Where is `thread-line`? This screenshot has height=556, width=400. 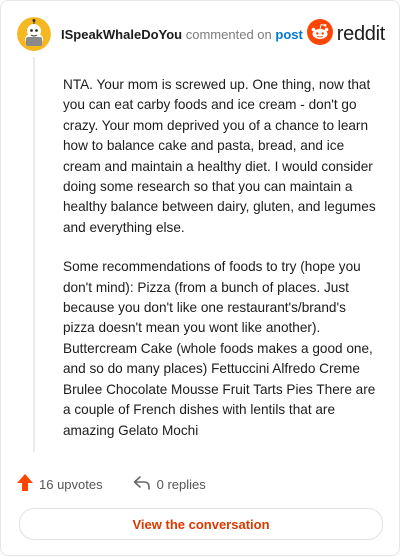 thread-line is located at coordinates (34, 254).